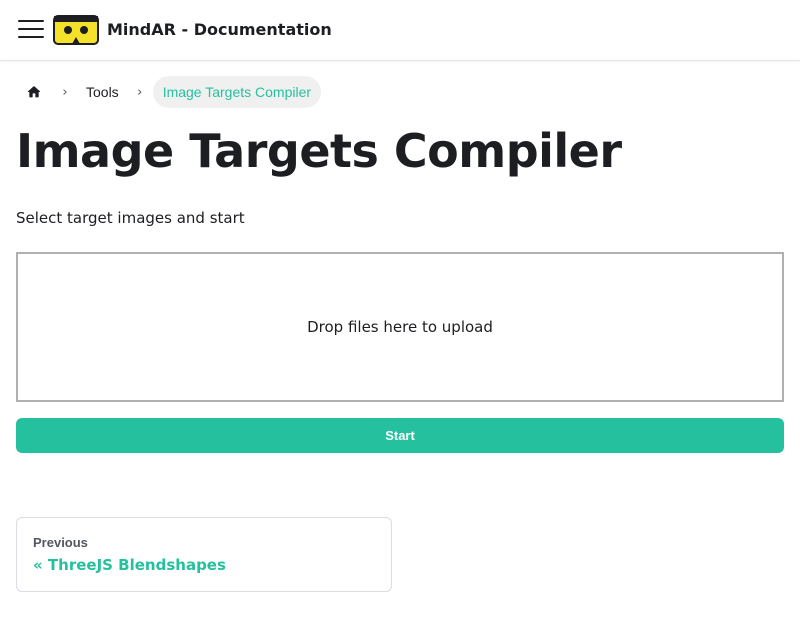  I want to click on start-button: Start, so click(400, 435).